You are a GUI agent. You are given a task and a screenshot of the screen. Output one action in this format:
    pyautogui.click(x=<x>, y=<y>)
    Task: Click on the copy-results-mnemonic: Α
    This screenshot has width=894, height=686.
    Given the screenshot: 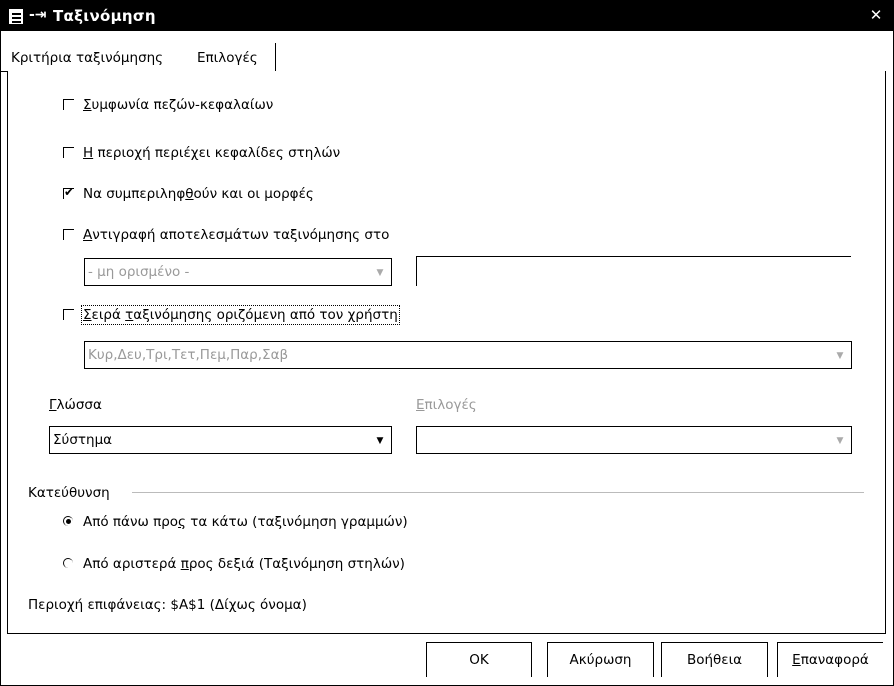 What is the action you would take?
    pyautogui.click(x=88, y=235)
    